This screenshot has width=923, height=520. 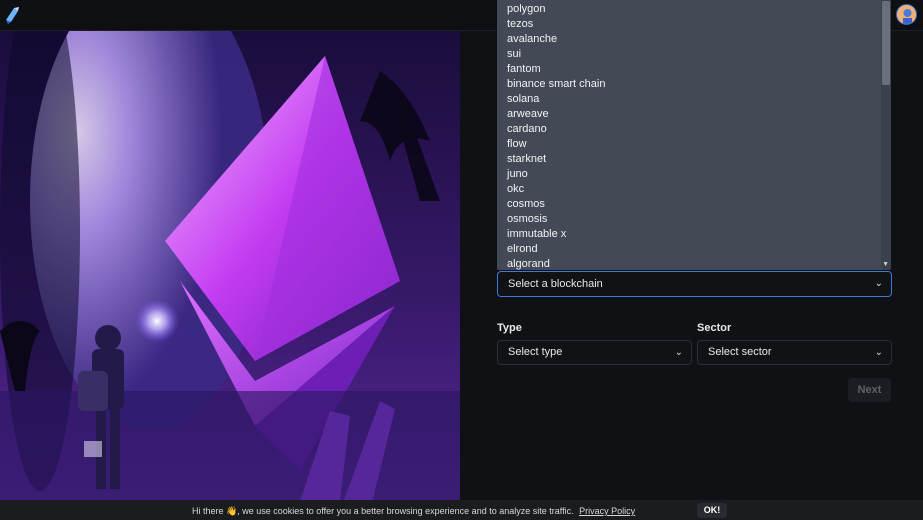 What do you see at coordinates (699, 129) in the screenshot?
I see `blockchain-option: cardano` at bounding box center [699, 129].